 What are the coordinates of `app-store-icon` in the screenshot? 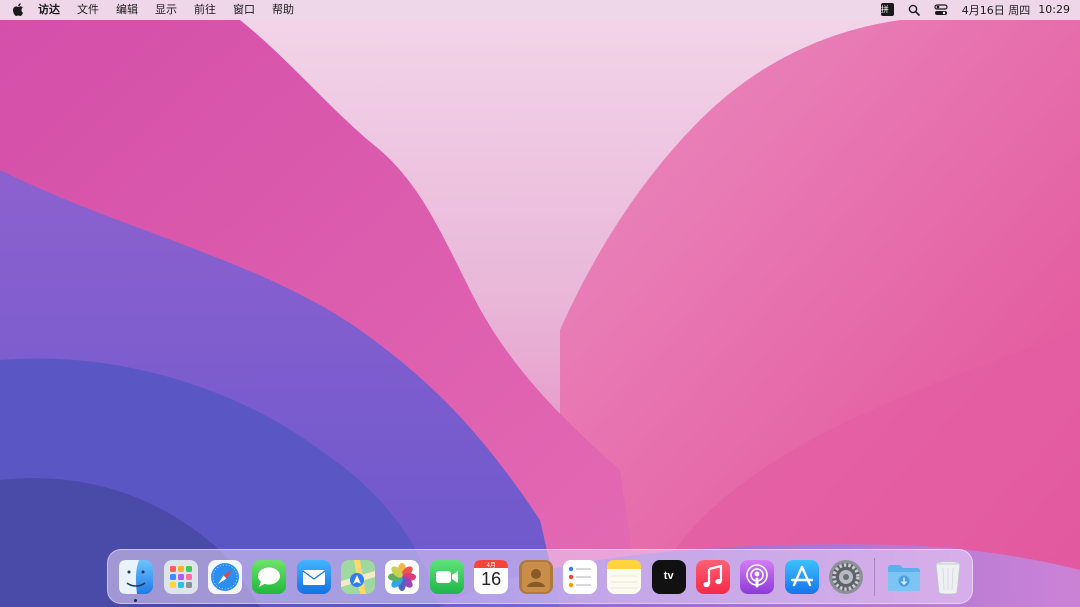 It's located at (801, 576).